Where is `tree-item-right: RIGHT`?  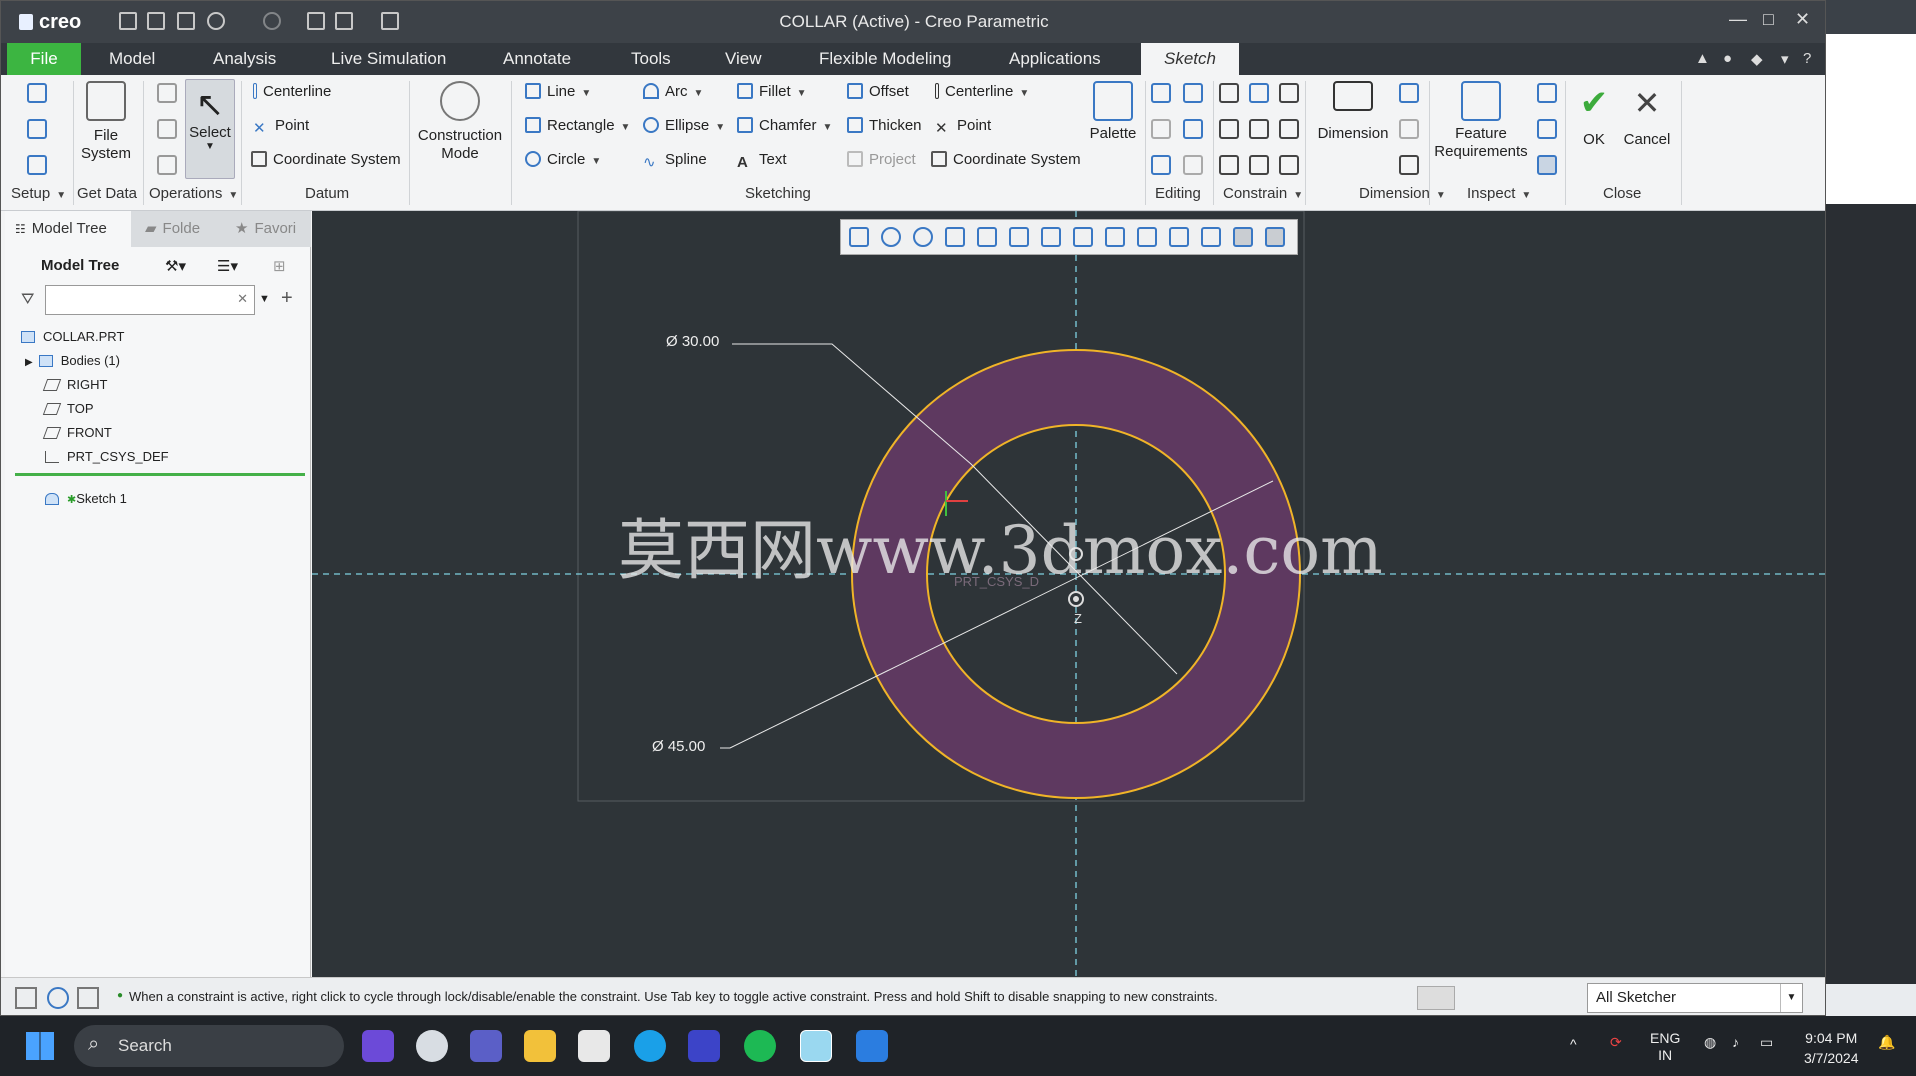 tree-item-right: RIGHT is located at coordinates (74, 384).